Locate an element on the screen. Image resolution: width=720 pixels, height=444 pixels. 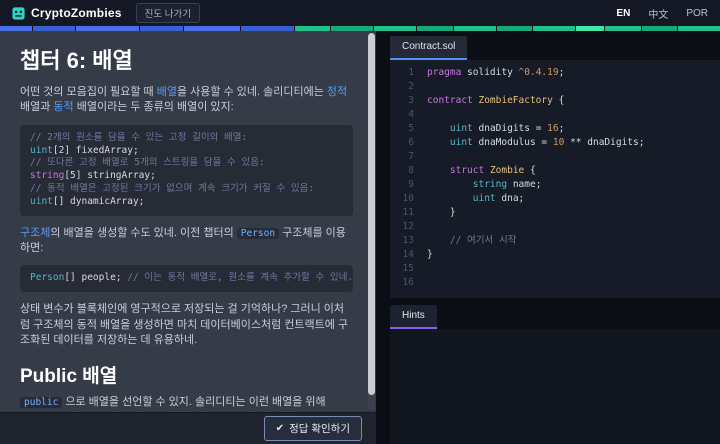
progress-exit-button: 진도 나가기 is located at coordinates (167, 13).